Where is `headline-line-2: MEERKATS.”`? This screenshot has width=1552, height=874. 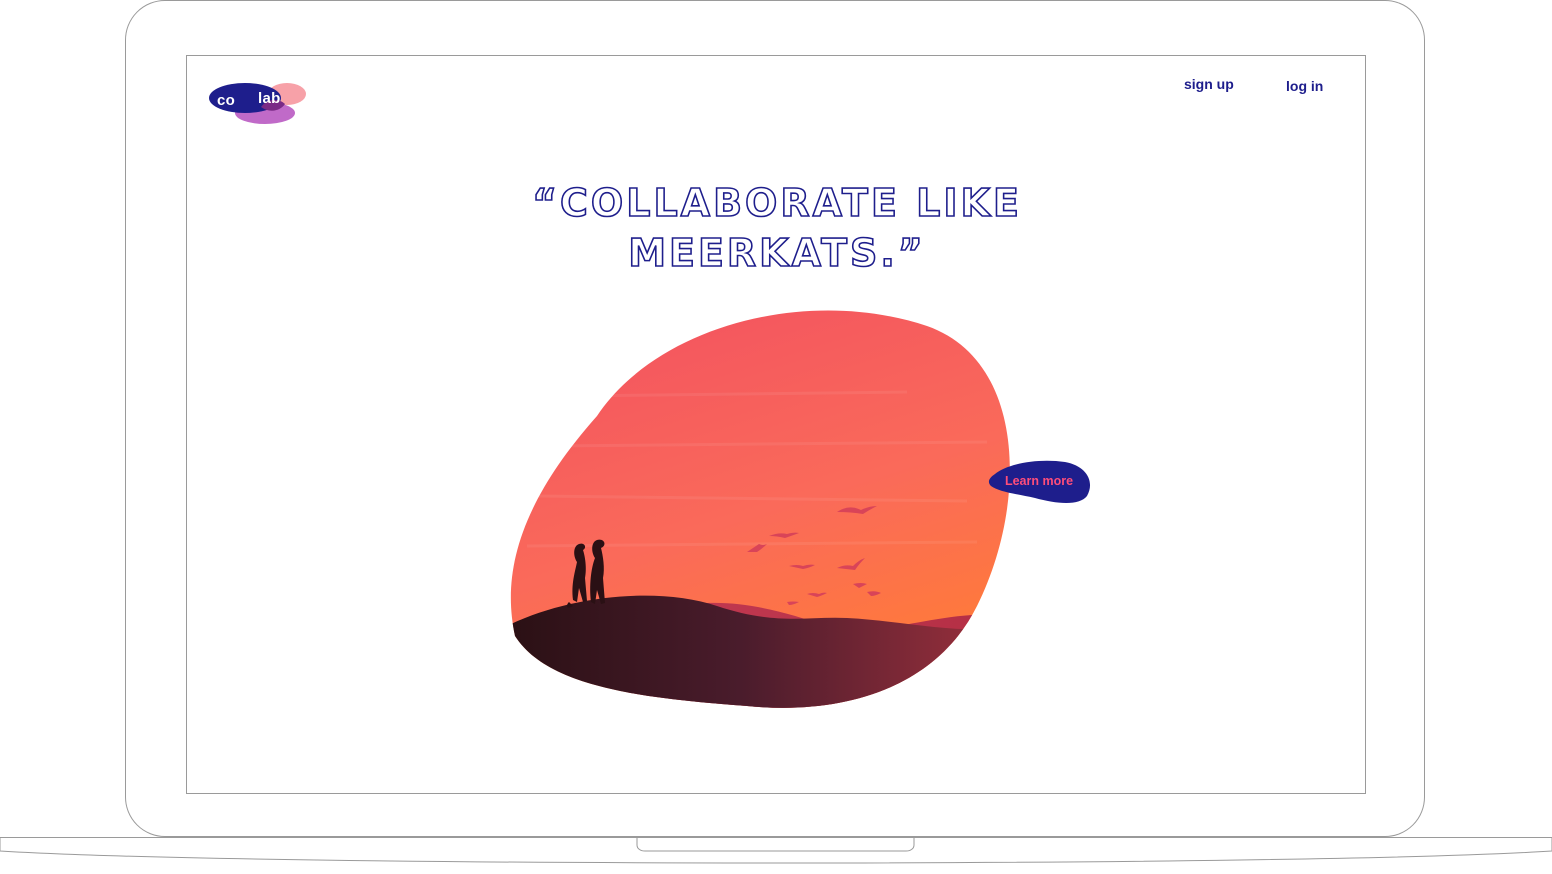 headline-line-2: MEERKATS.” is located at coordinates (777, 253).